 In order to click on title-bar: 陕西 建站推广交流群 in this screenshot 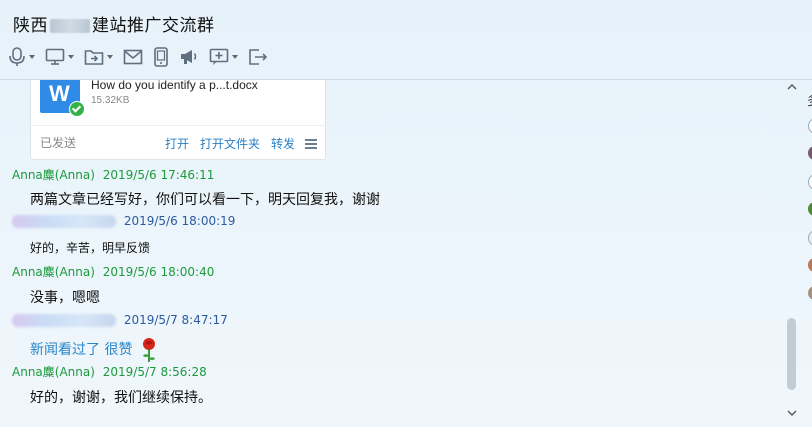, I will do `click(406, 22)`.